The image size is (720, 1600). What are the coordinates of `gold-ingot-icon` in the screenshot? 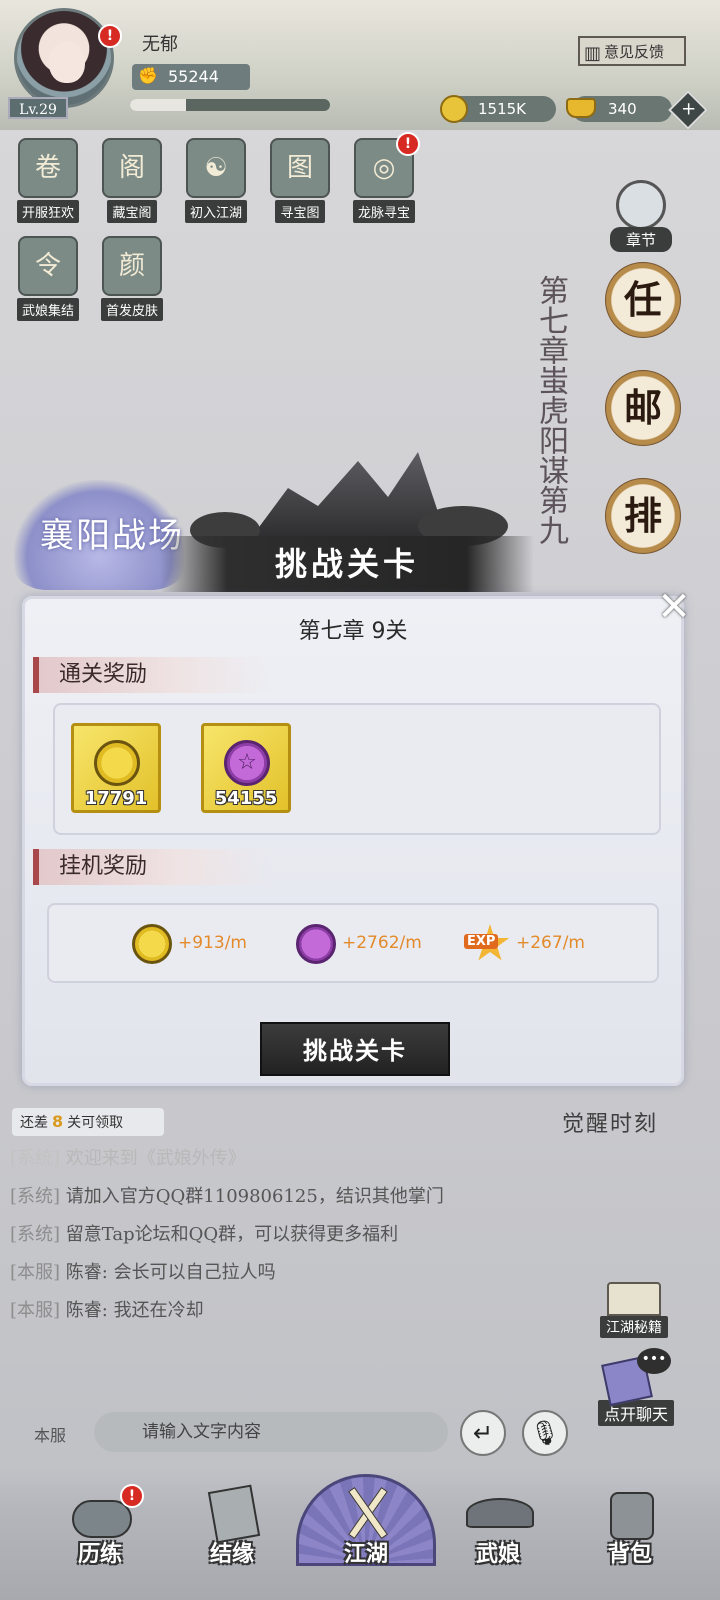 It's located at (581, 108).